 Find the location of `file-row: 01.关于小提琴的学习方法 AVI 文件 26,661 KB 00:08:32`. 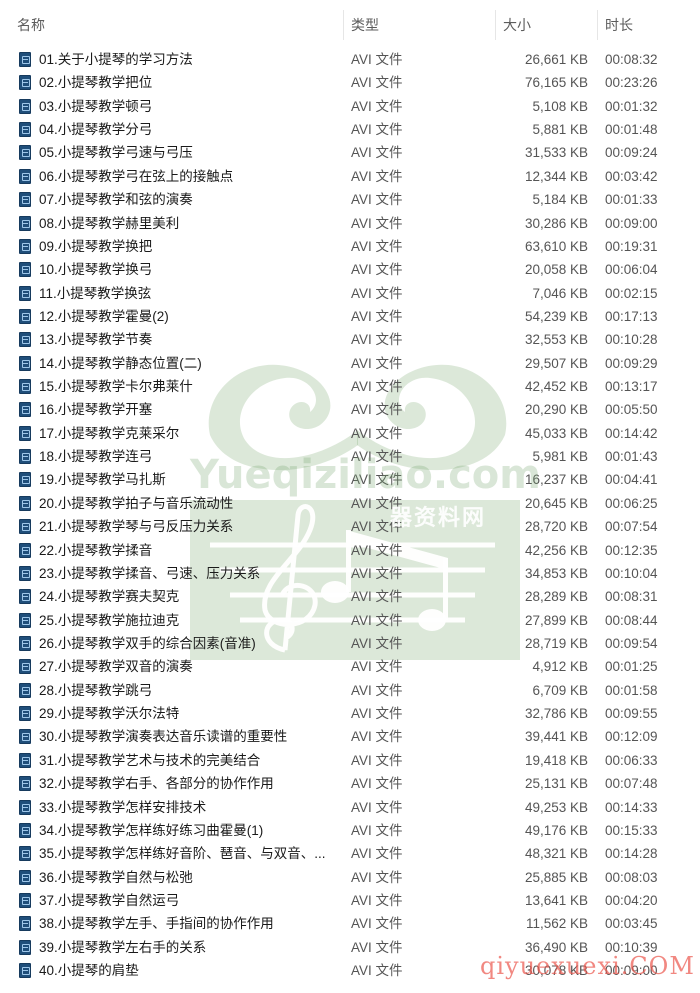

file-row: 01.关于小提琴的学习方法 AVI 文件 26,661 KB 00:08:32 is located at coordinates (350, 59).